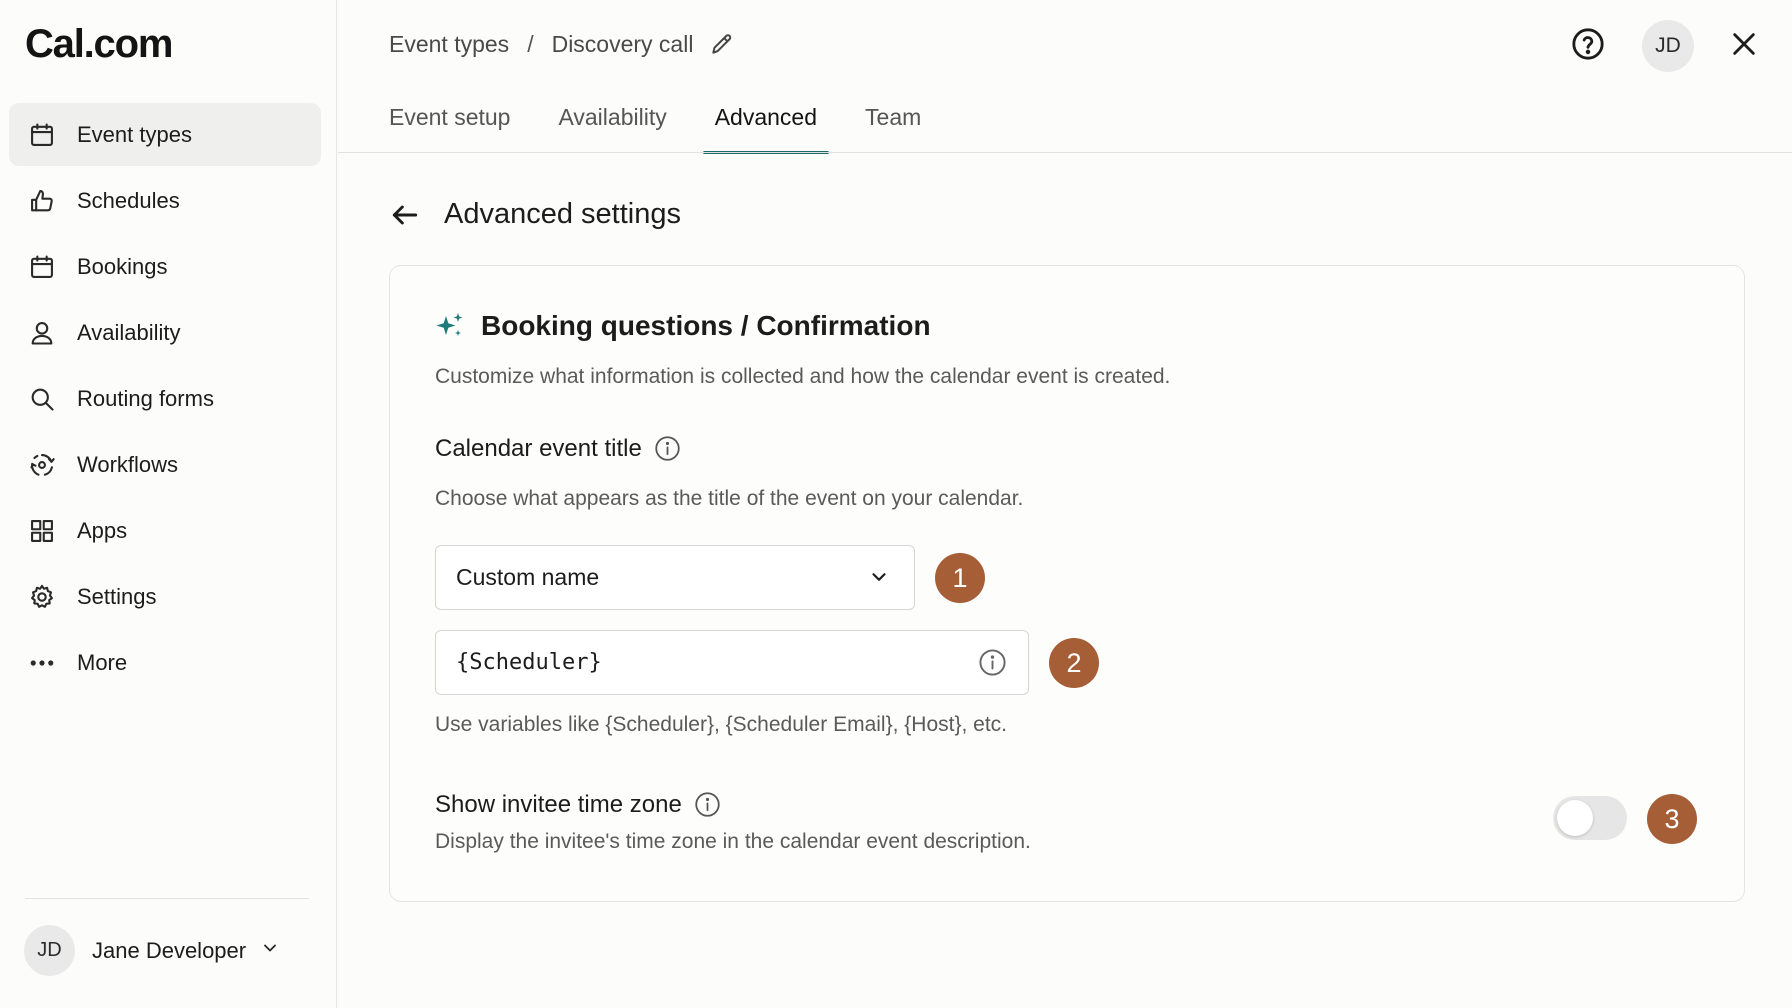 This screenshot has width=1792, height=1008. I want to click on sidebar-item-workflows: Workflows, so click(165, 464).